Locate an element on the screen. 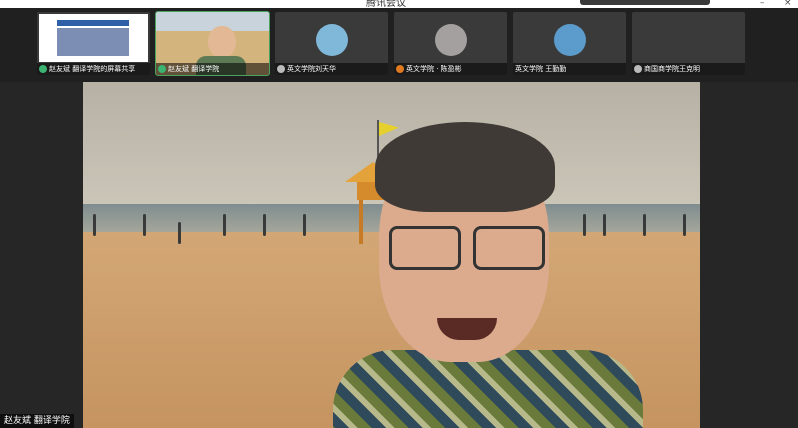  hair-shape is located at coordinates (465, 167).